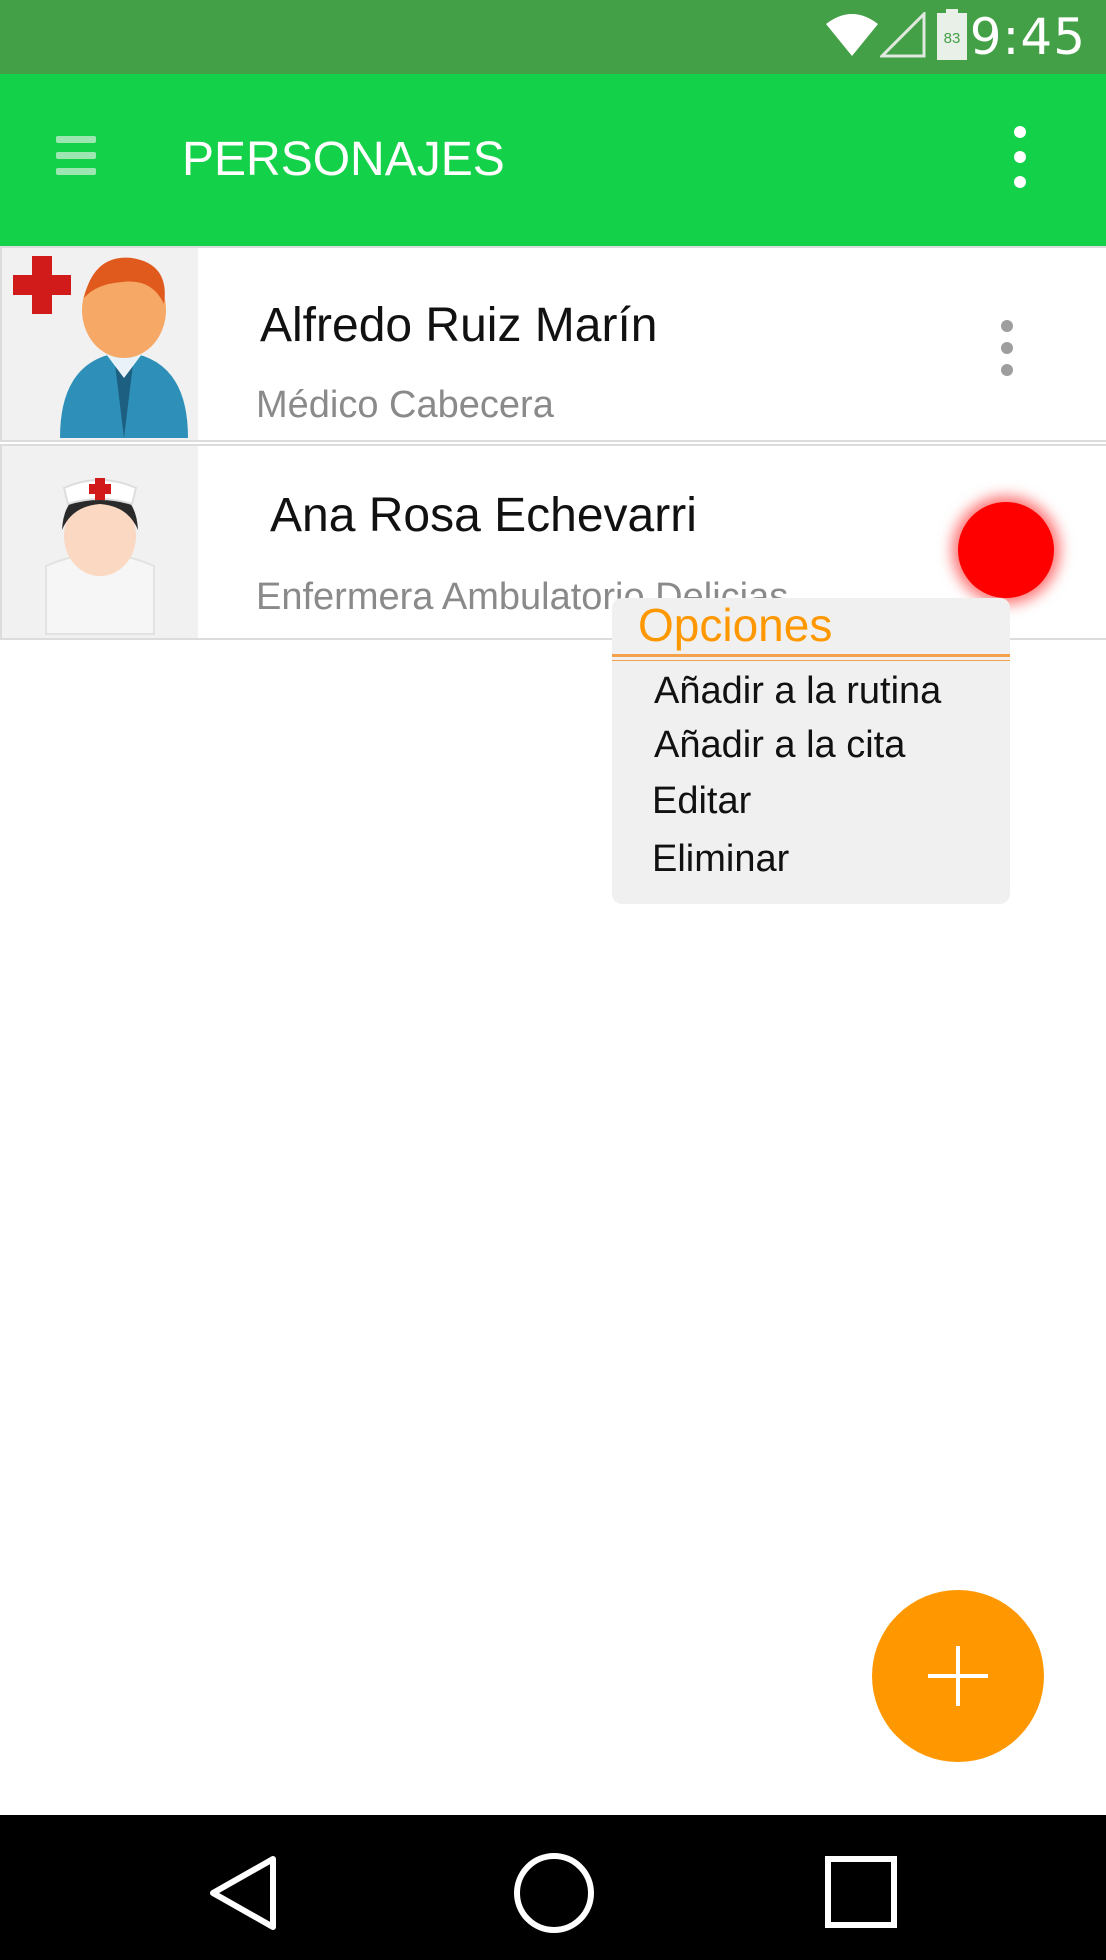 The width and height of the screenshot is (1106, 1960). I want to click on contact-name: Ana Rosa Echevarri, so click(483, 515).